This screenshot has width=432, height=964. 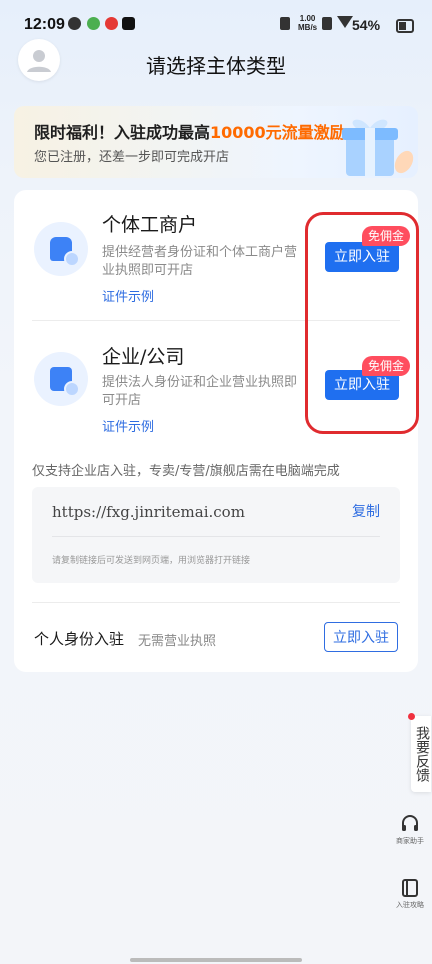 What do you see at coordinates (74, 23) in the screenshot?
I see `check-circle-icon` at bounding box center [74, 23].